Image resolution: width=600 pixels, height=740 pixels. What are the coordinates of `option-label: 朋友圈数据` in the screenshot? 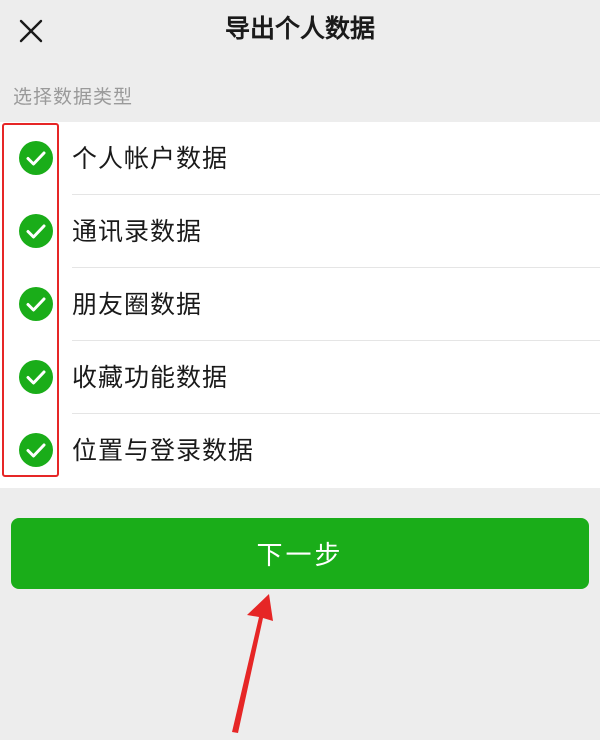 It's located at (137, 304).